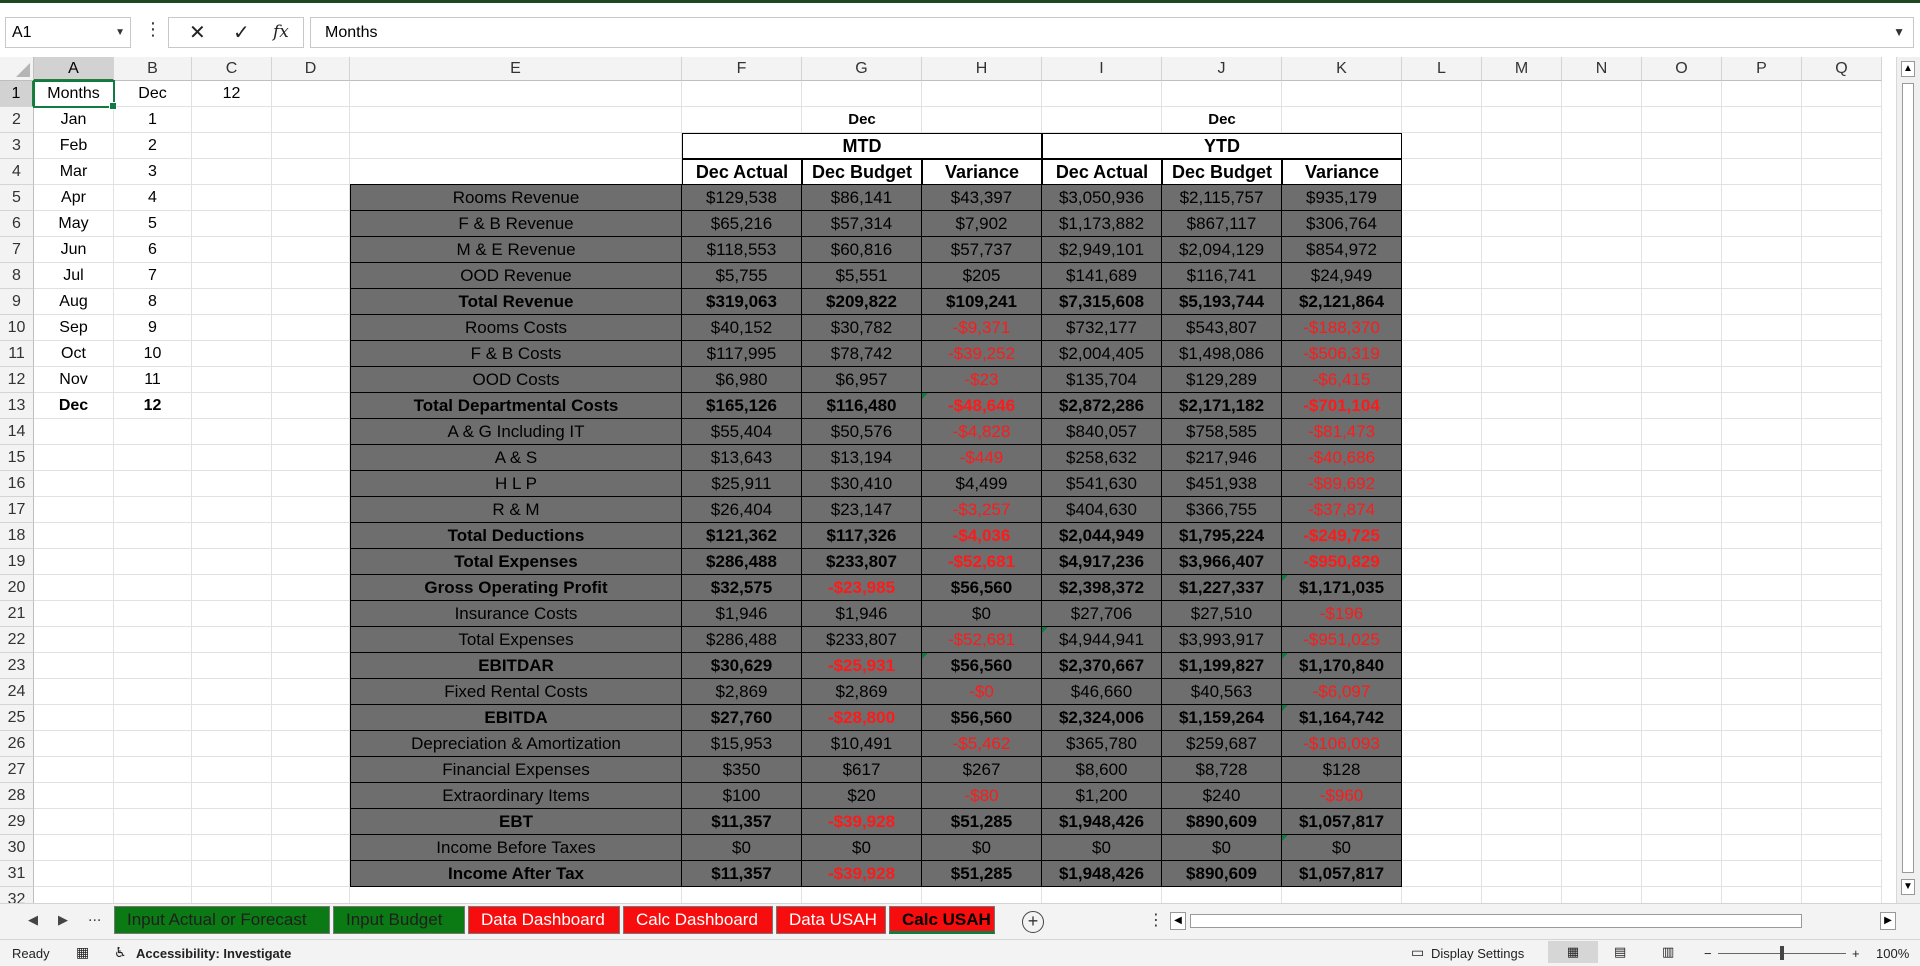  I want to click on month-number-cell: 1, so click(153, 120).